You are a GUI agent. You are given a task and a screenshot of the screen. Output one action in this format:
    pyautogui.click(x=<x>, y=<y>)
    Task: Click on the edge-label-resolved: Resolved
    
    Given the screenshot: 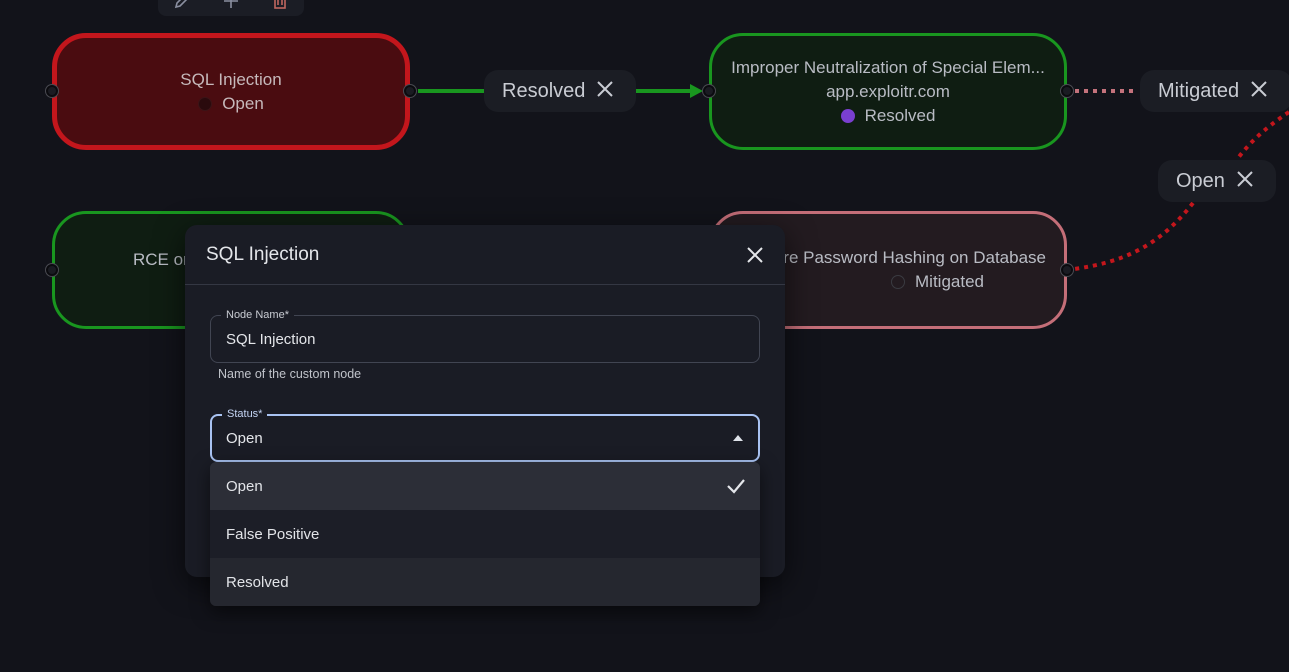 What is the action you would take?
    pyautogui.click(x=560, y=91)
    